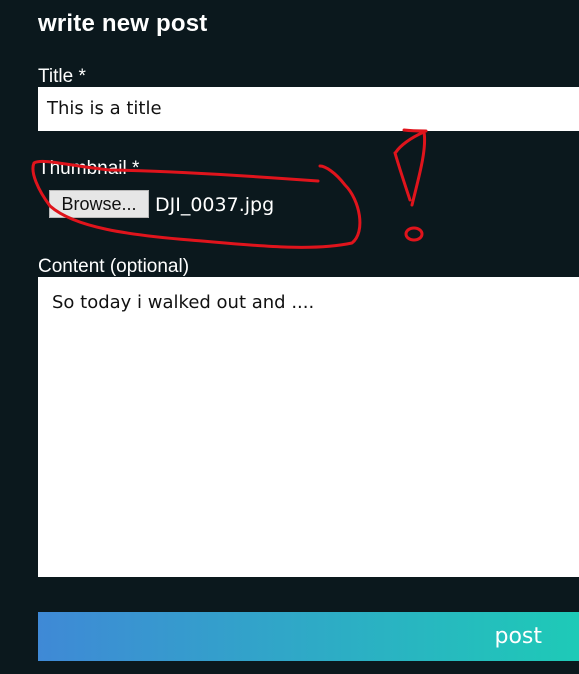  I want to click on annotation-question-mark, so click(411, 167).